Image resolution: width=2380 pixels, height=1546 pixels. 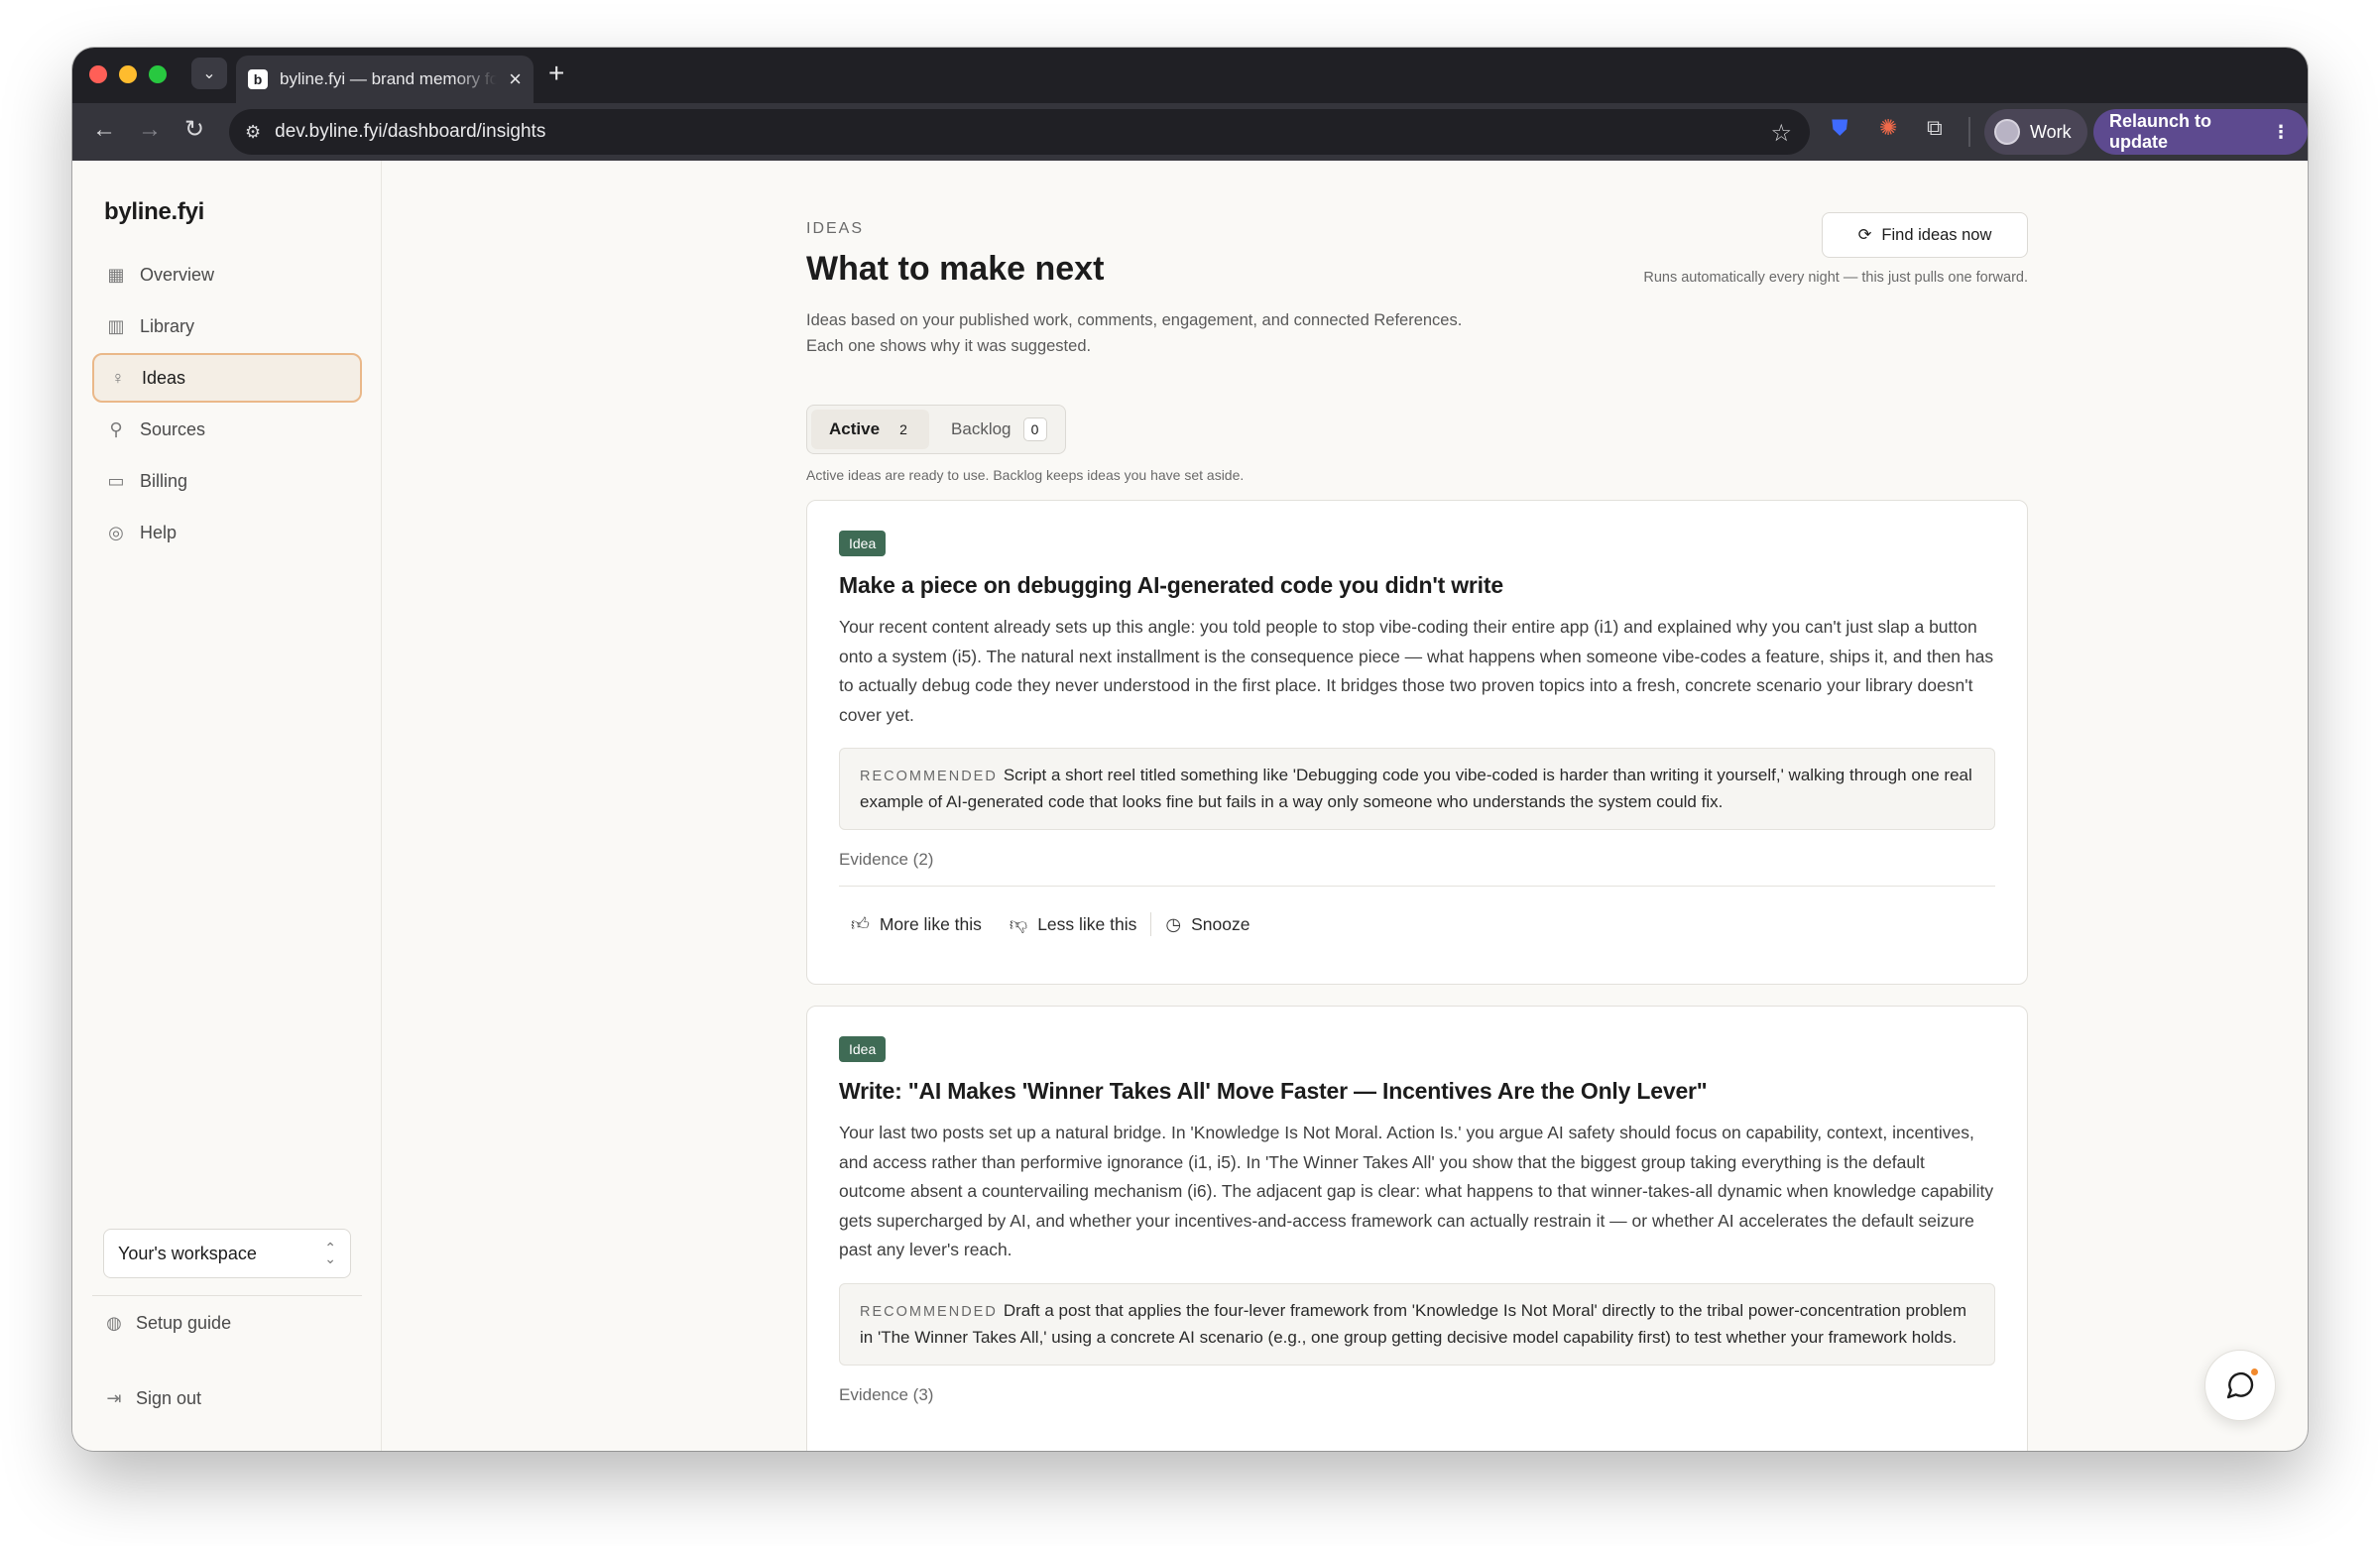 I want to click on sidebar-item-label: Sources, so click(x=173, y=428).